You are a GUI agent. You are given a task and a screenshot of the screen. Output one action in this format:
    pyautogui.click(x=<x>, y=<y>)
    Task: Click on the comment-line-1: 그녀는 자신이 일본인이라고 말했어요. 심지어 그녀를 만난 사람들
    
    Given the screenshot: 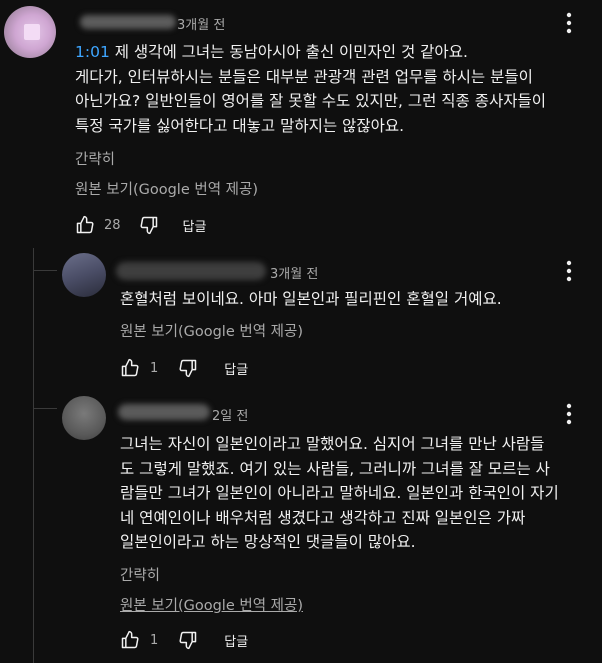 What is the action you would take?
    pyautogui.click(x=332, y=444)
    